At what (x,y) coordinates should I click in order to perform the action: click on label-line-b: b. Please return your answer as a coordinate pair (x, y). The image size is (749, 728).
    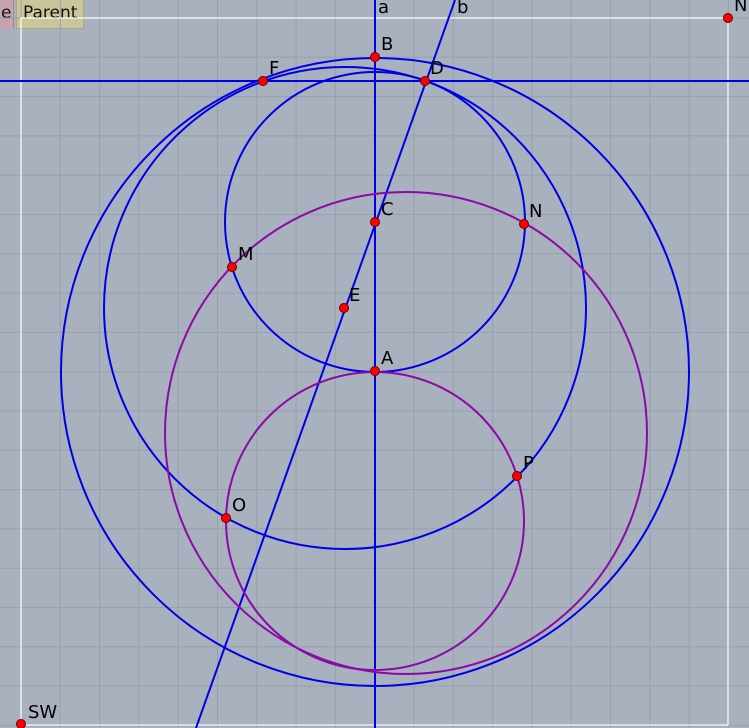
    Looking at the image, I should click on (462, 9).